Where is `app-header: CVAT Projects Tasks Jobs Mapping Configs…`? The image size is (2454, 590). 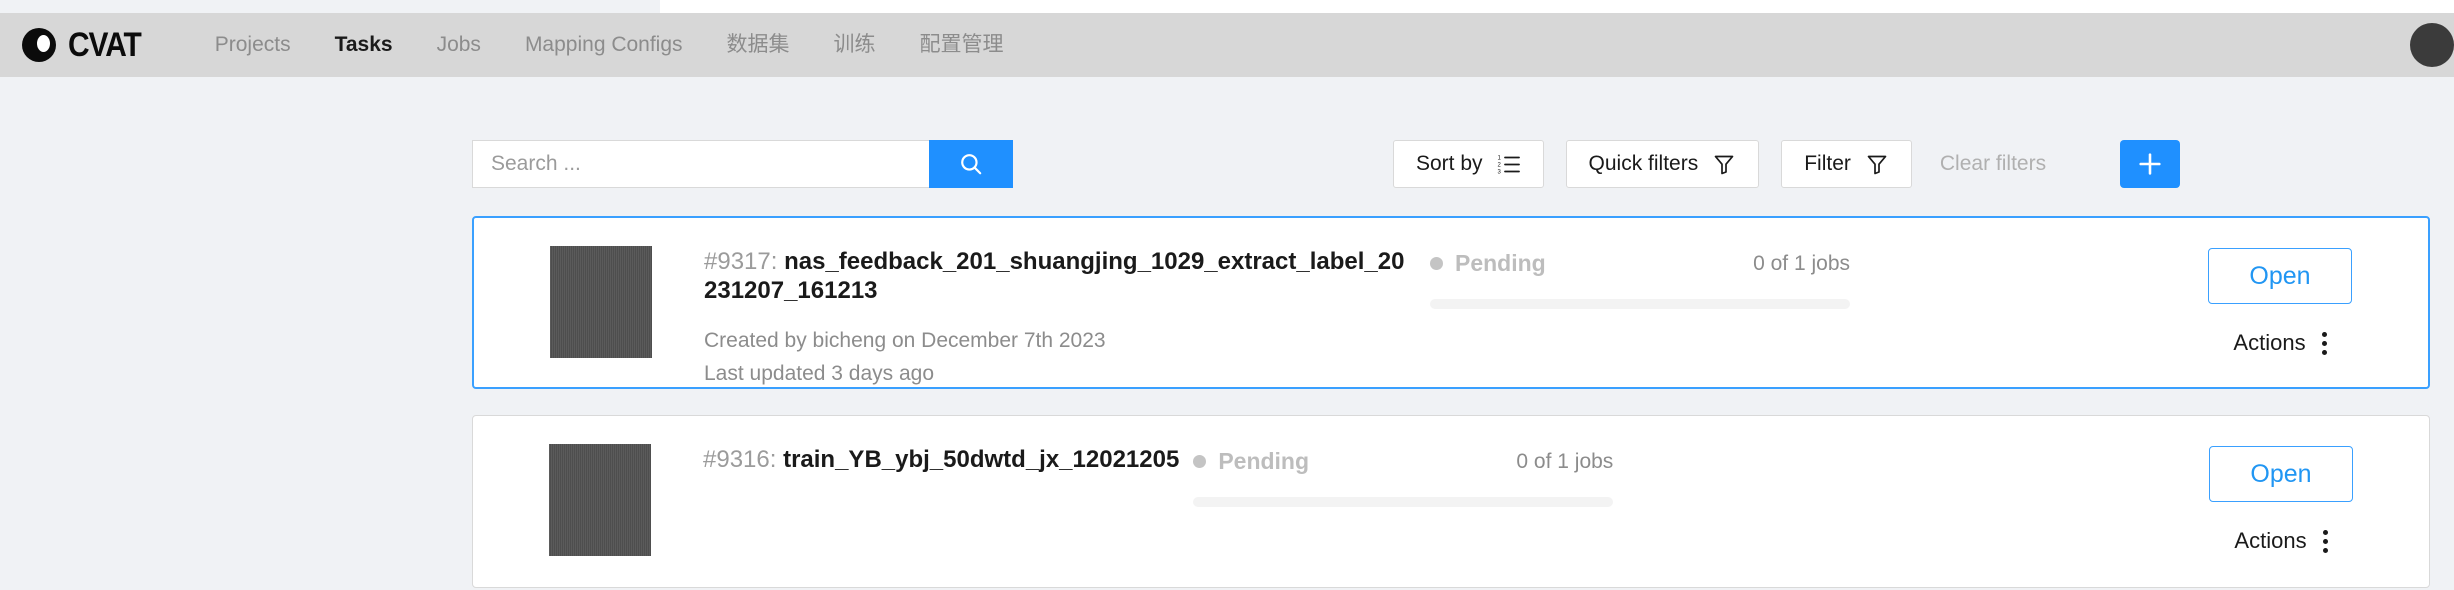 app-header: CVAT Projects Tasks Jobs Mapping Configs… is located at coordinates (1227, 45).